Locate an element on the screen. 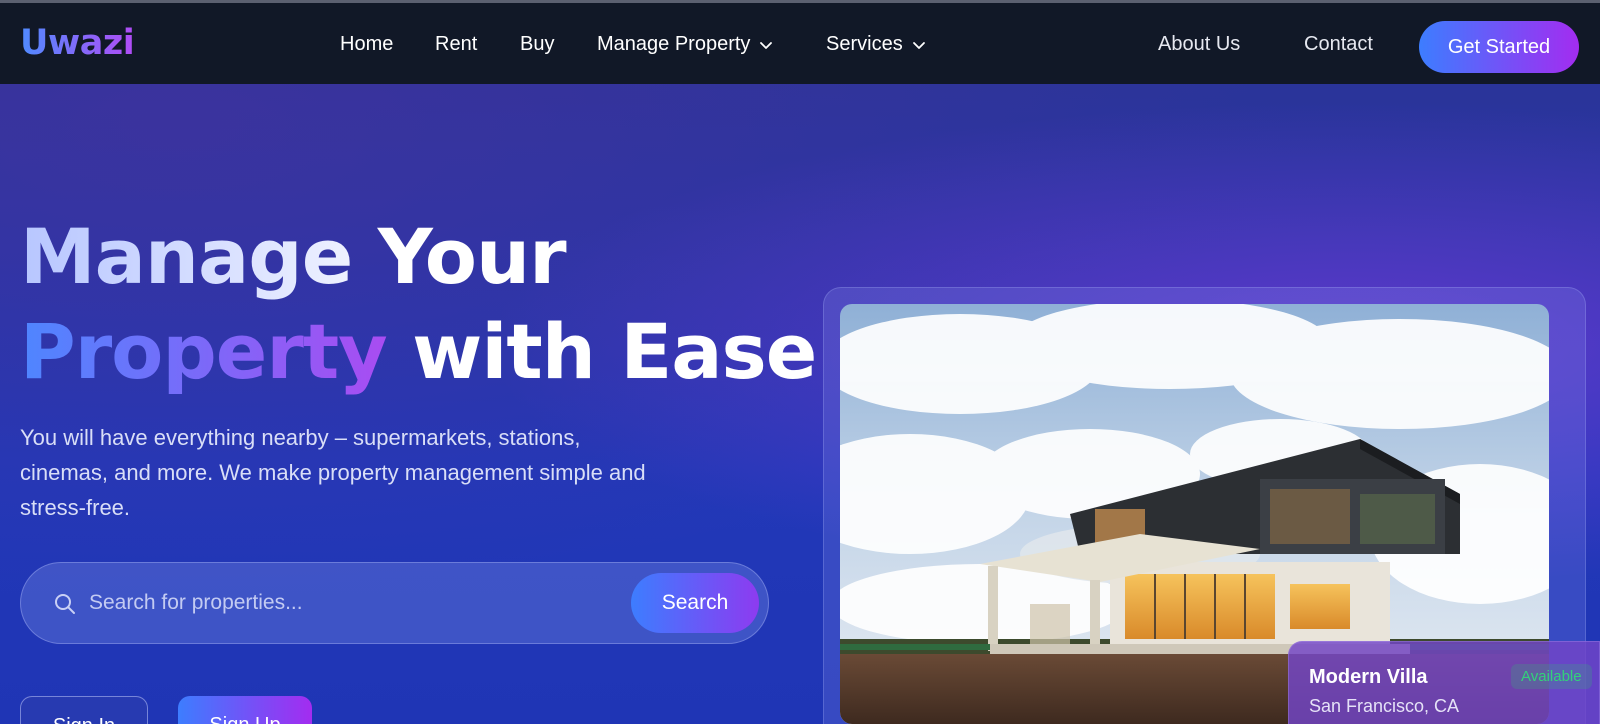 This screenshot has width=1600, height=724. nav-home-label: Home is located at coordinates (367, 44).